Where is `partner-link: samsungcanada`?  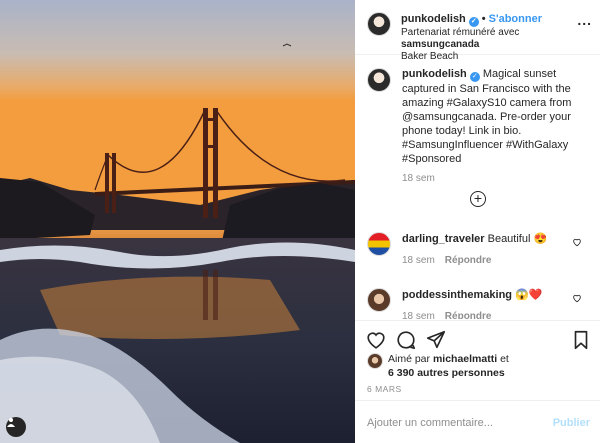 partner-link: samsungcanada is located at coordinates (440, 44).